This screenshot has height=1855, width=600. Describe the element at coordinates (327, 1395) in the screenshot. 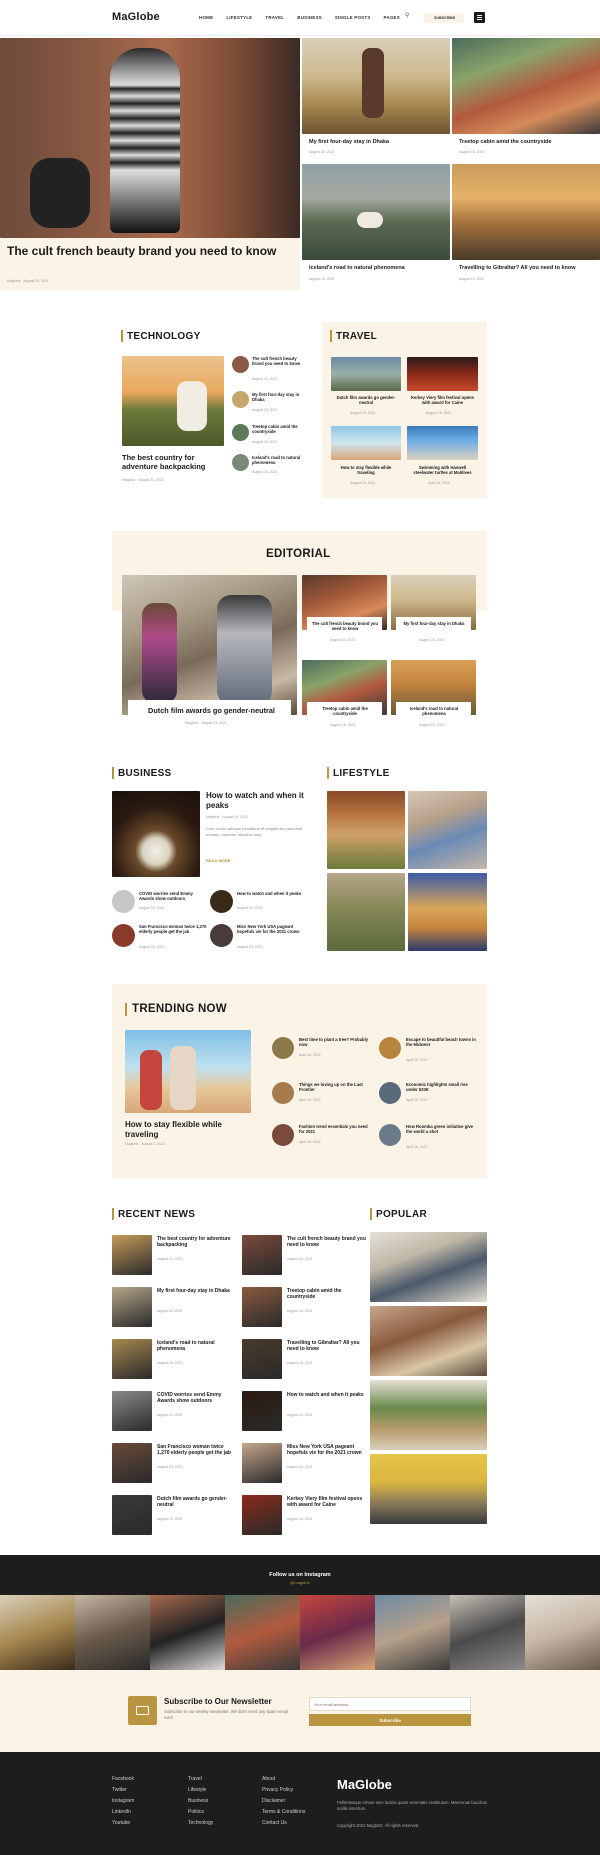

I see `recent-news-title: How to watch and when it peaks` at that location.